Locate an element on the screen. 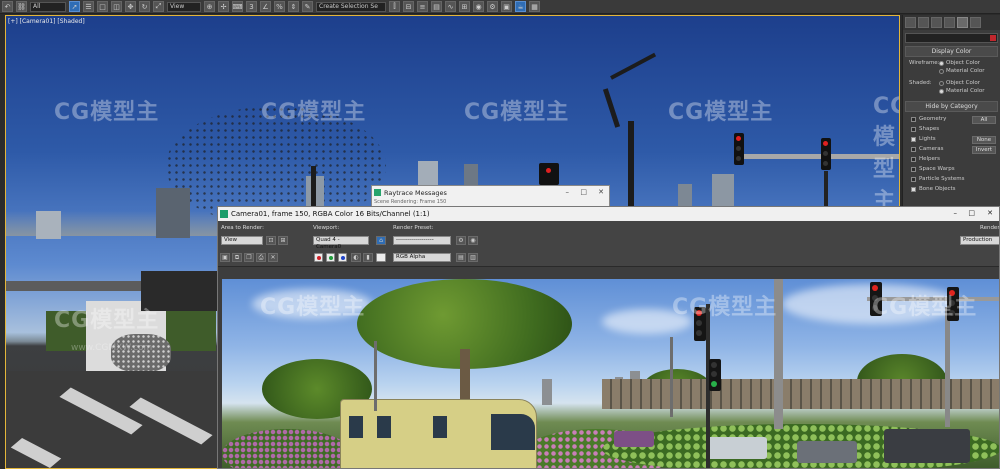 This screenshot has height=469, width=1000. raytrace-title-bar: Raytrace Messages – □ ✕ is located at coordinates (490, 192).